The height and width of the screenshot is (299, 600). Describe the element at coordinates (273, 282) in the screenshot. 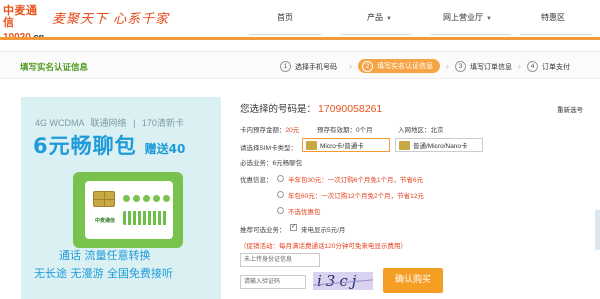

I see `captcha-input: 请输入验证码` at that location.